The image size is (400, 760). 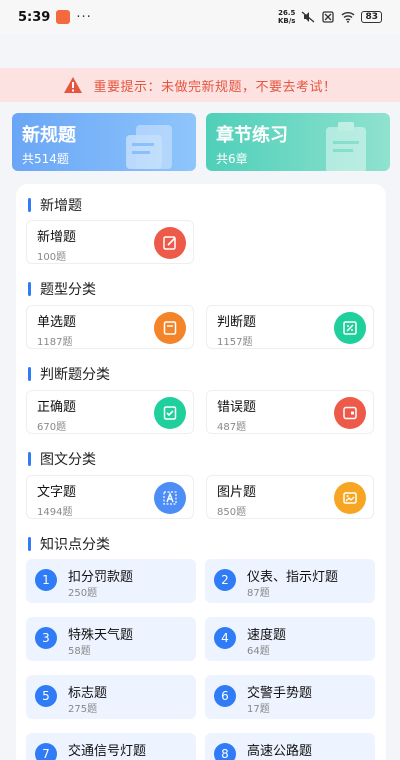 I want to click on knowledge-item-2: 2 仪表、指示灯题 87题, so click(x=290, y=581).